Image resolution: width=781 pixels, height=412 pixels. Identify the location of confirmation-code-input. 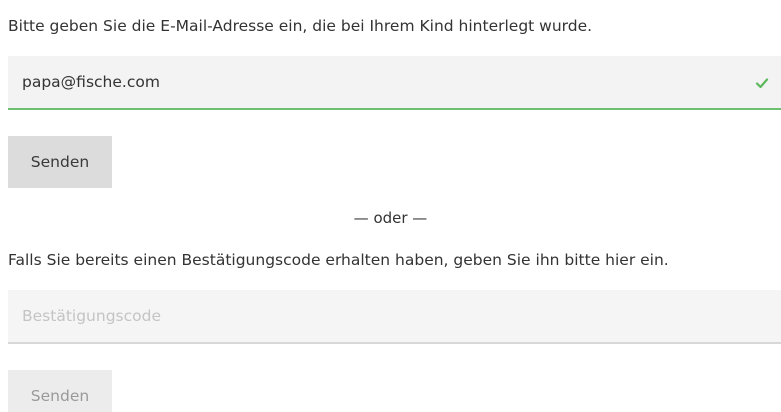
(394, 316).